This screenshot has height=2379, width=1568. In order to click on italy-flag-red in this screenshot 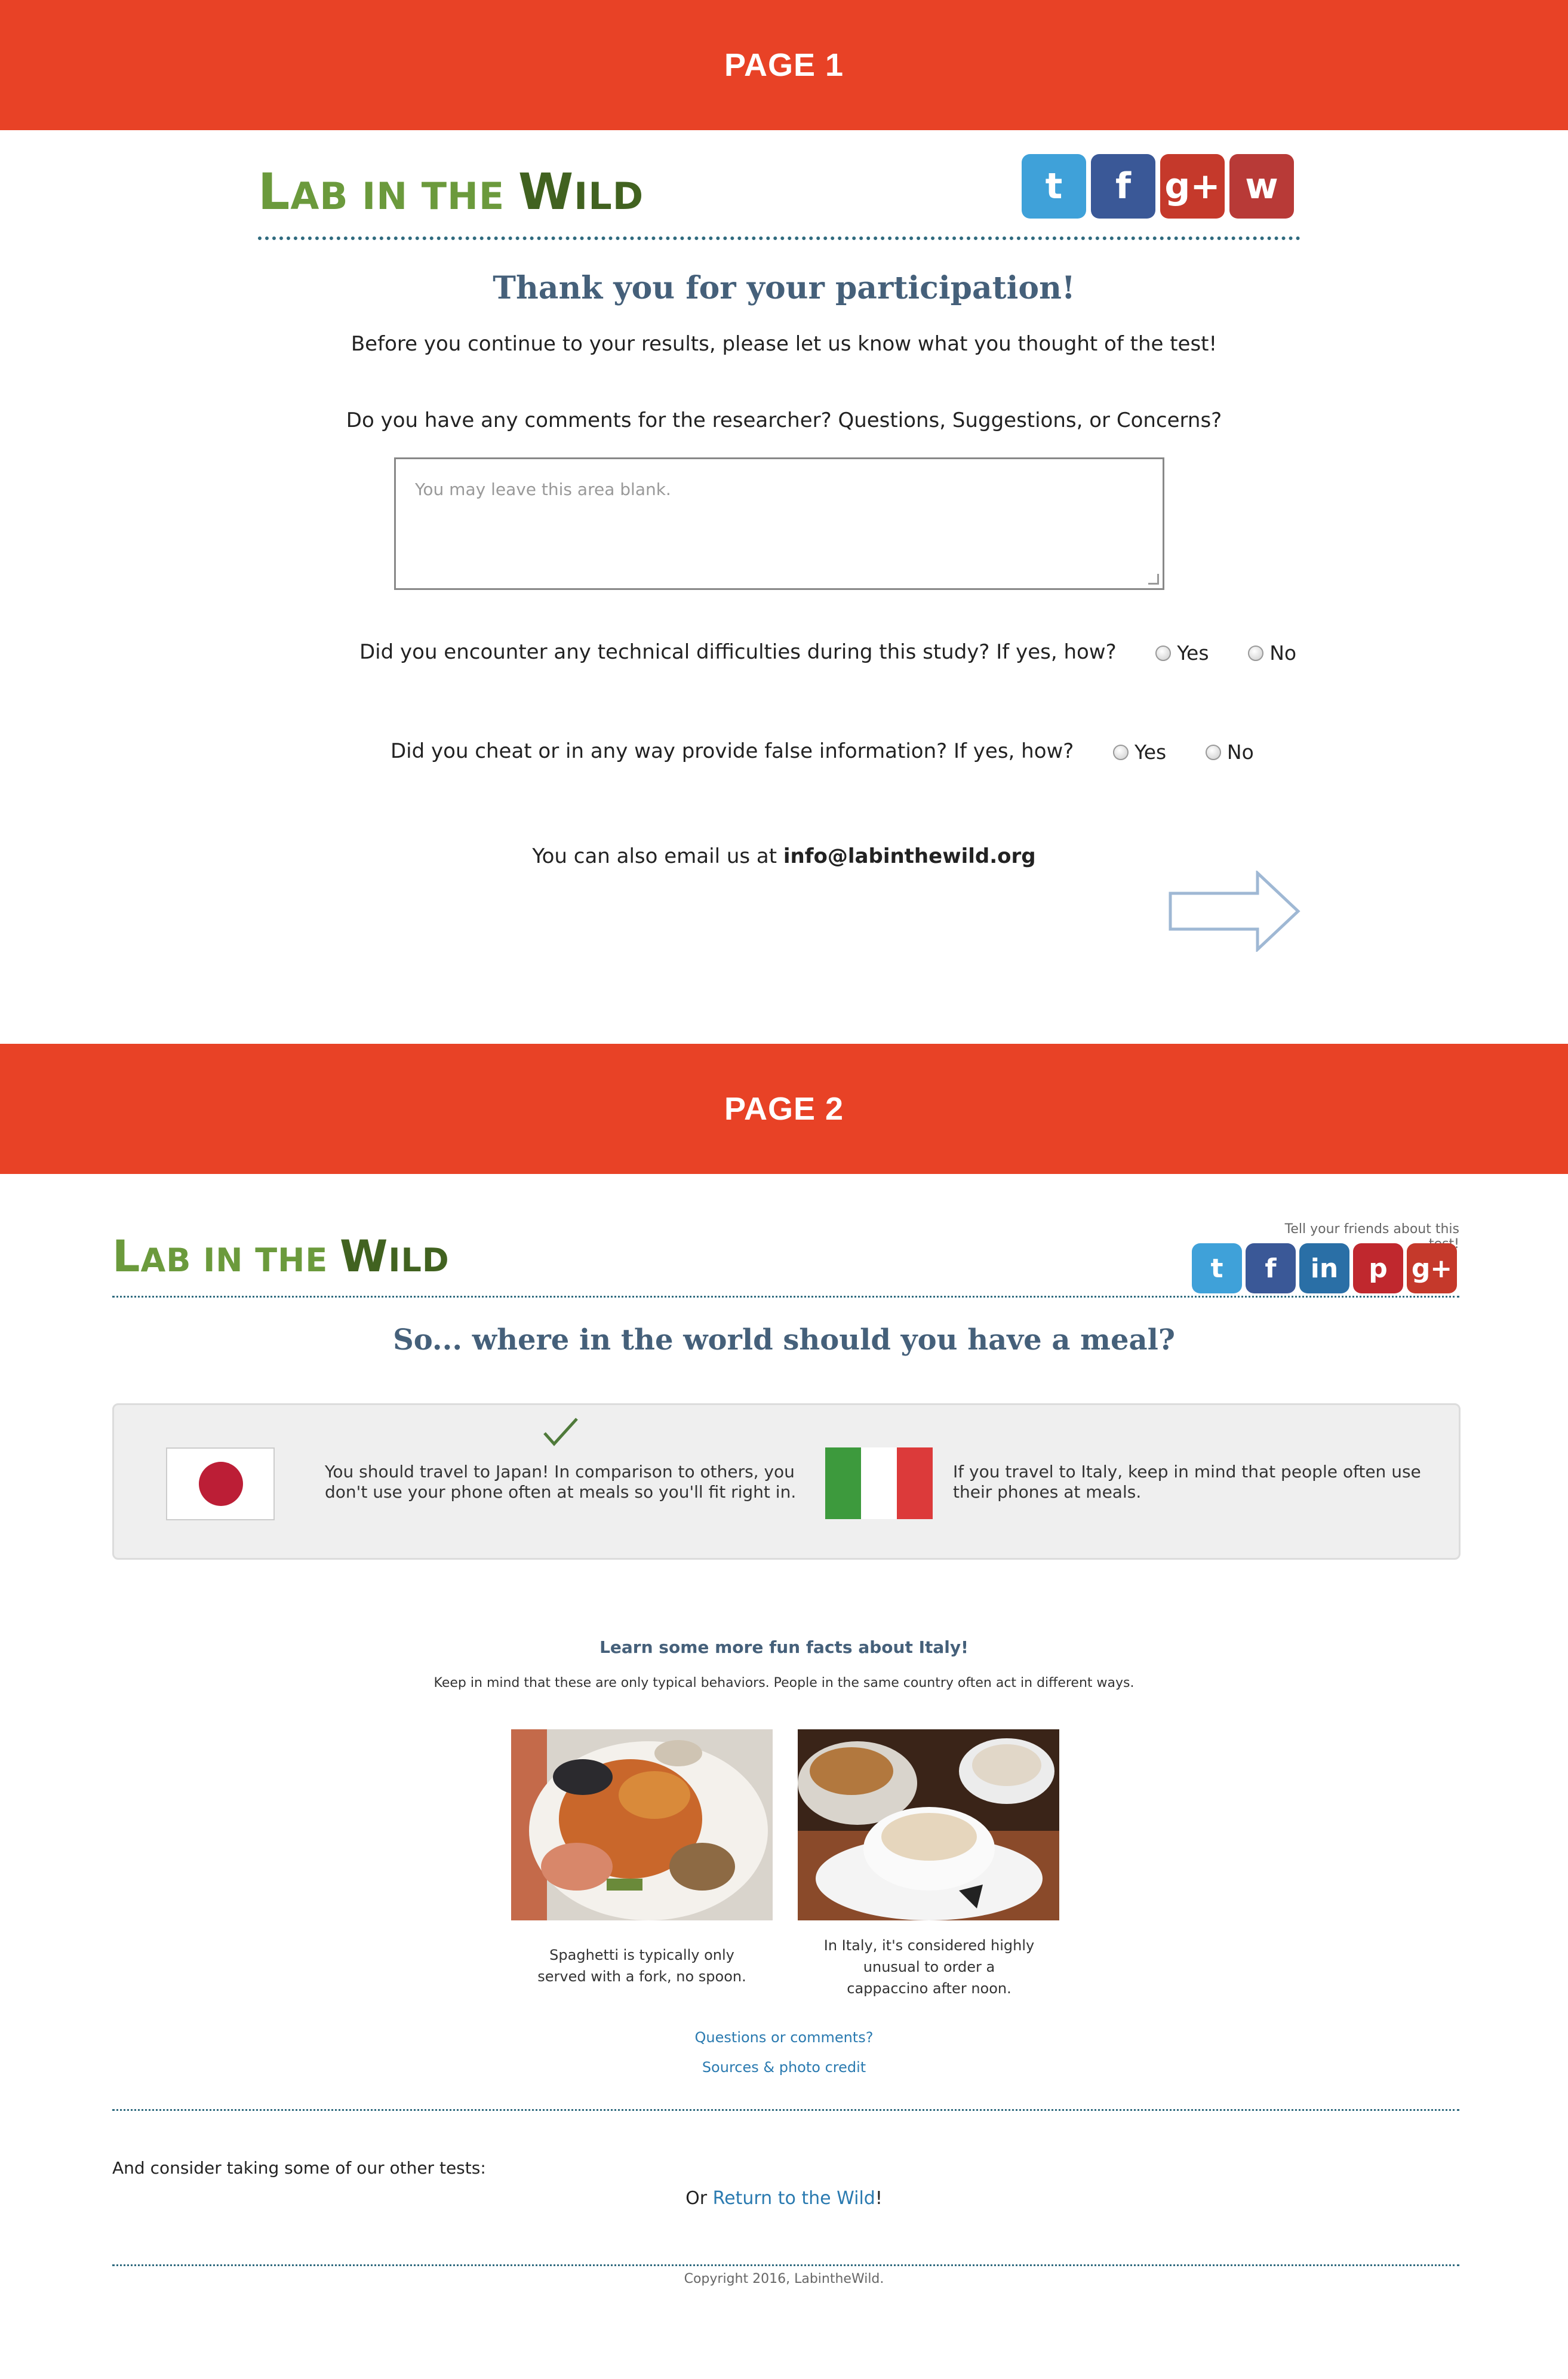, I will do `click(915, 1483)`.